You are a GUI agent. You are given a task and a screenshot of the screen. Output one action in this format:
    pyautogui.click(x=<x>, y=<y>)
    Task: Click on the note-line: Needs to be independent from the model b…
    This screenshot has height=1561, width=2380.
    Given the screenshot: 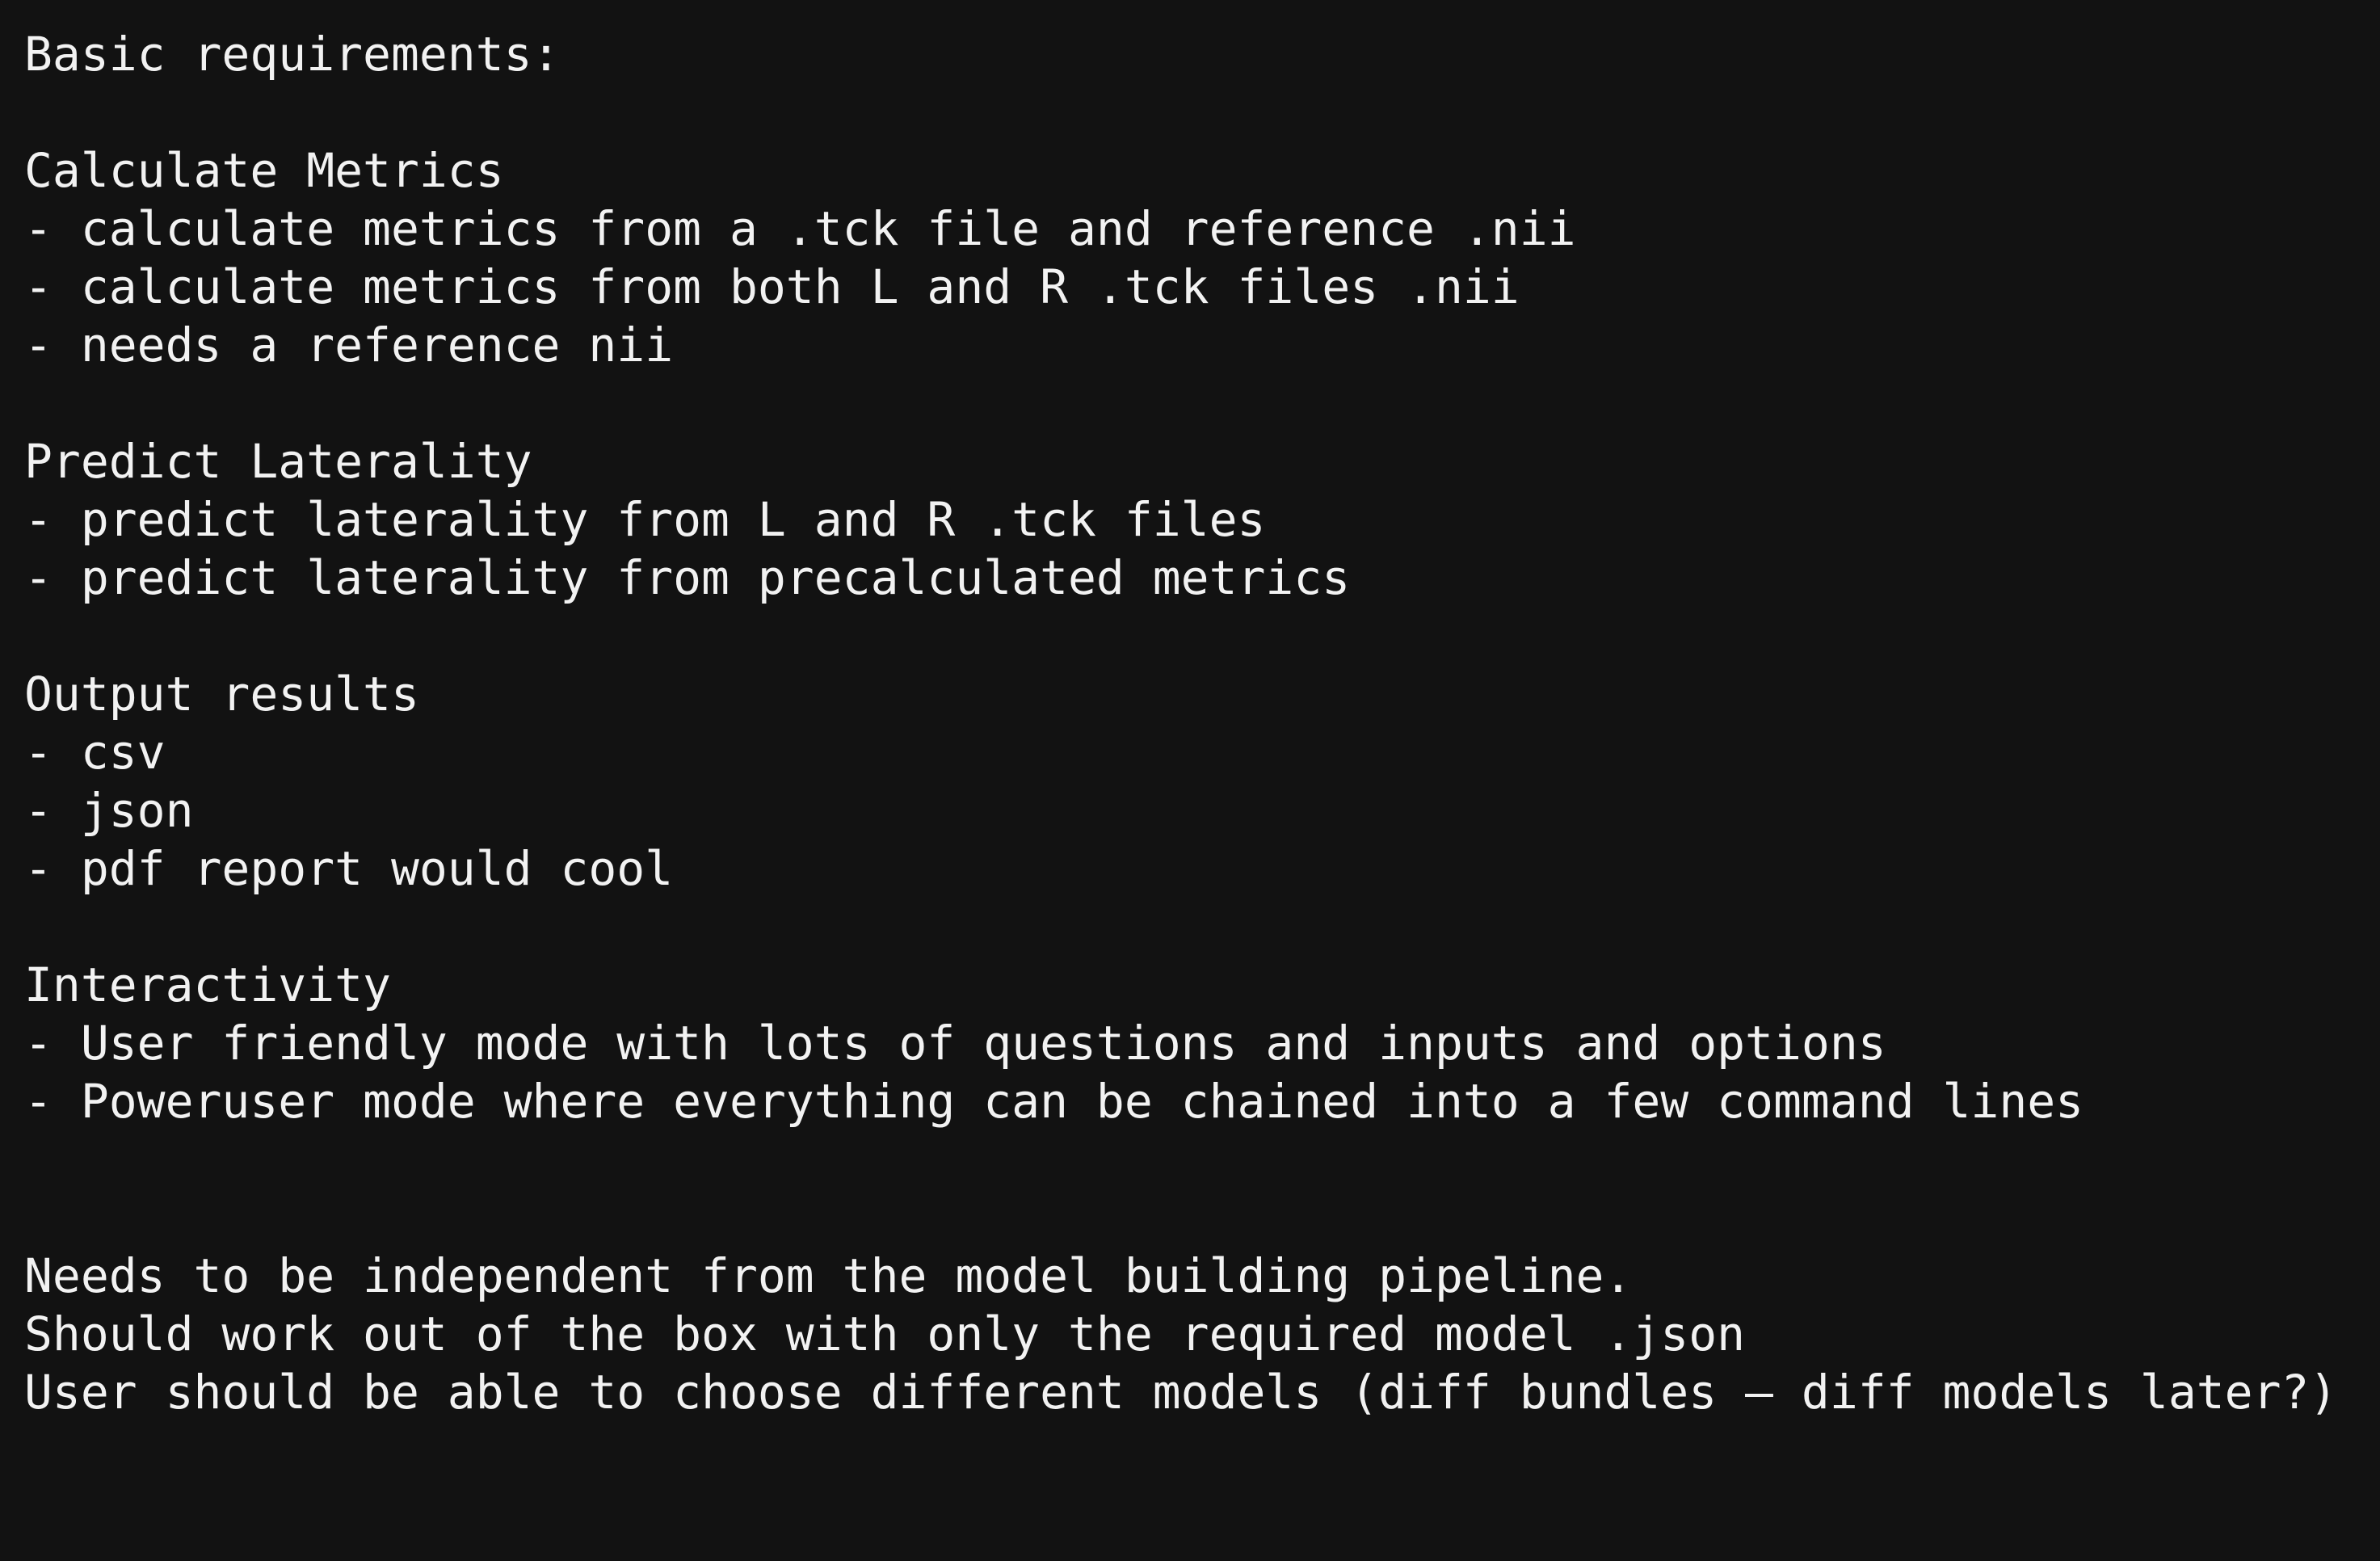 What is the action you would take?
    pyautogui.click(x=828, y=1276)
    